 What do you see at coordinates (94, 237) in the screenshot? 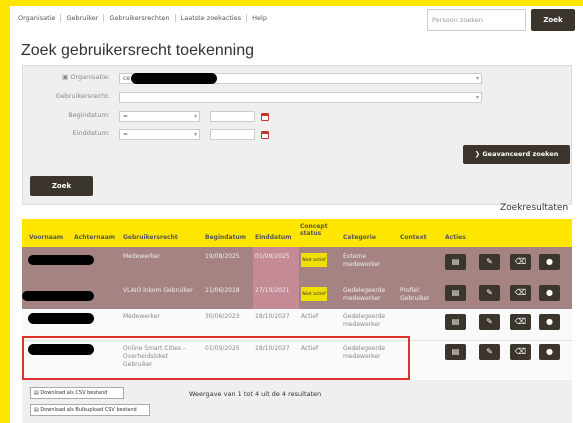
I see `col-achternaam: Achternaam` at bounding box center [94, 237].